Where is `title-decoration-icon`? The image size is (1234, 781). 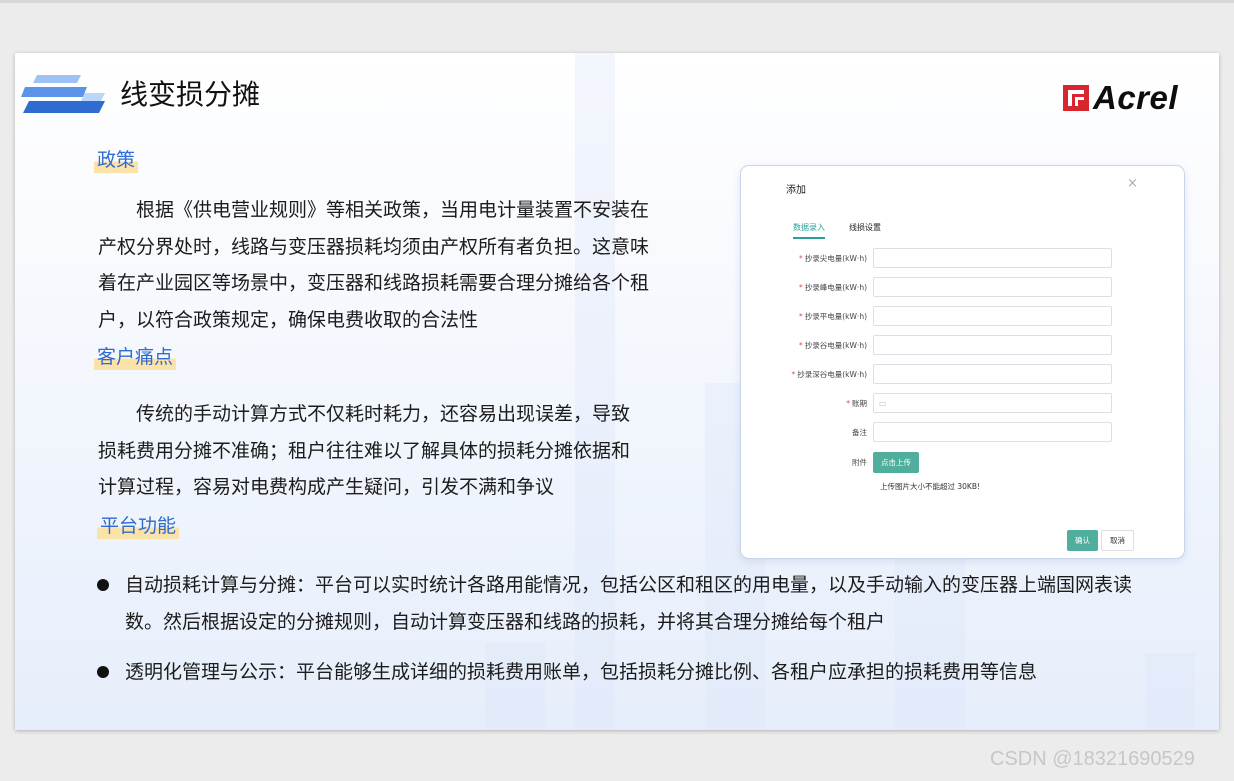
title-decoration-icon is located at coordinates (63, 94).